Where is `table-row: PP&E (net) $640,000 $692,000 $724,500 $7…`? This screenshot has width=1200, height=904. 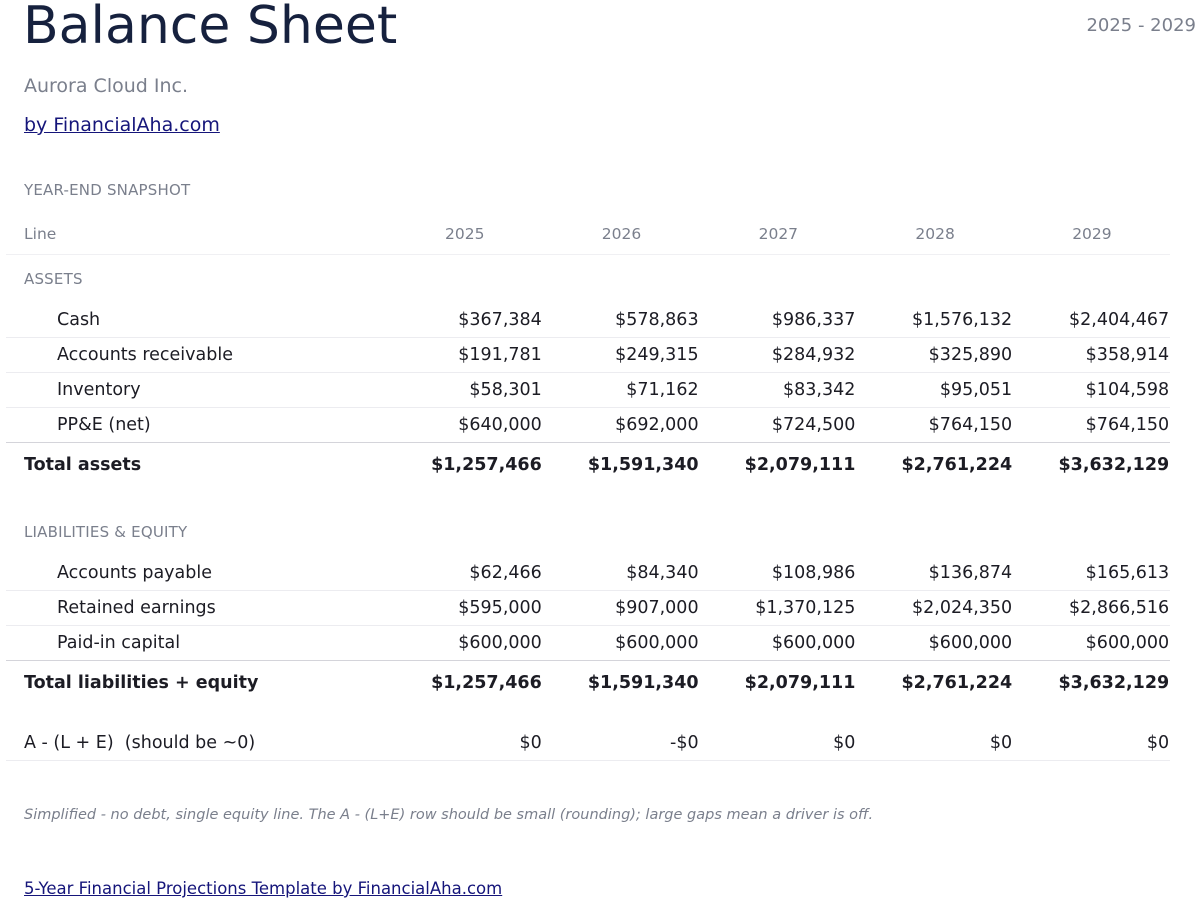 table-row: PP&E (net) $640,000 $692,000 $724,500 $7… is located at coordinates (588, 424).